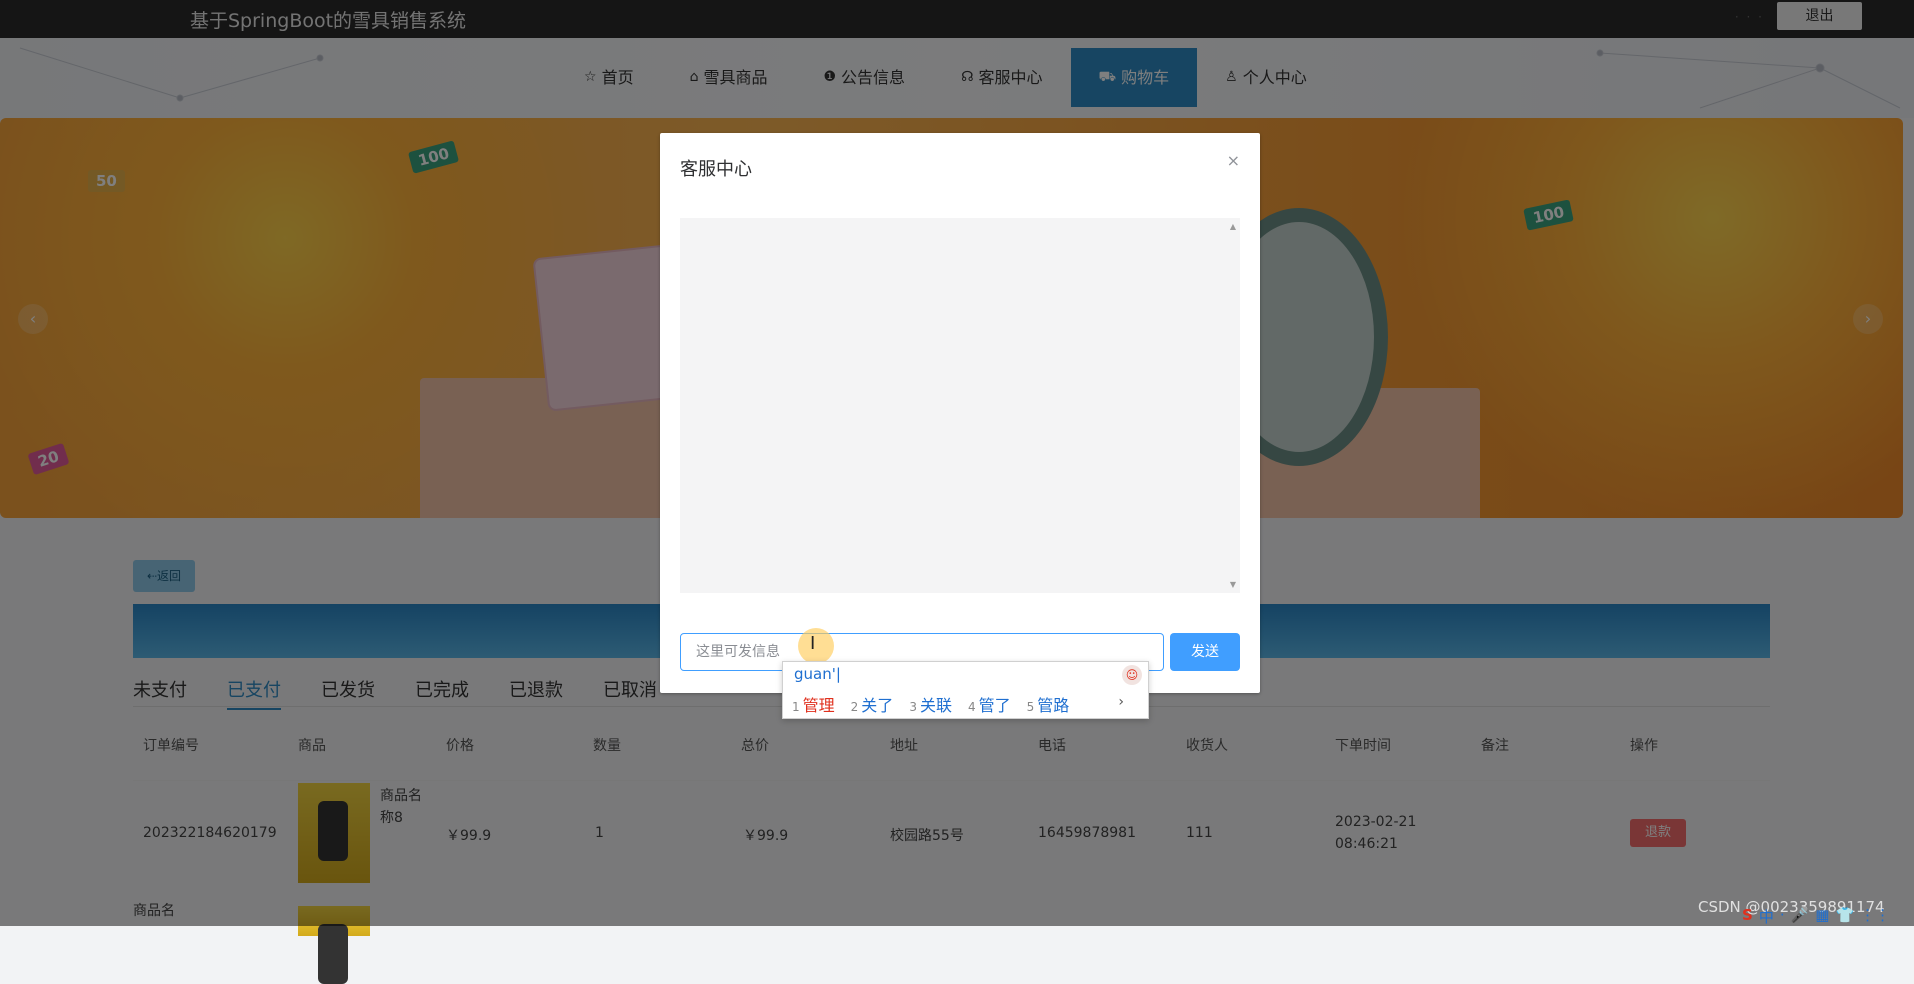 This screenshot has width=1914, height=984. Describe the element at coordinates (817, 674) in the screenshot. I see `ime-composition: guan'|` at that location.